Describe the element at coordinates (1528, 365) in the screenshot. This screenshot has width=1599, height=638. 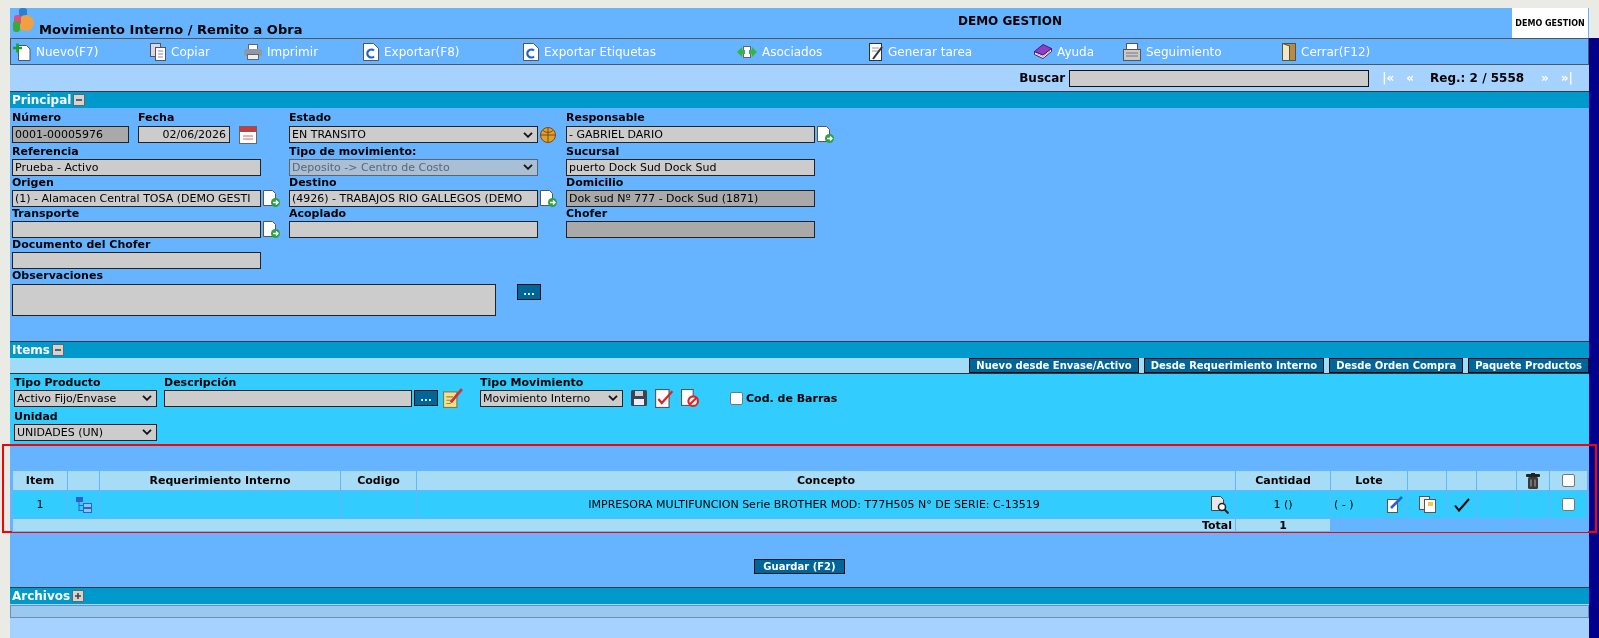
I see `action-button: Paquete Productos` at that location.